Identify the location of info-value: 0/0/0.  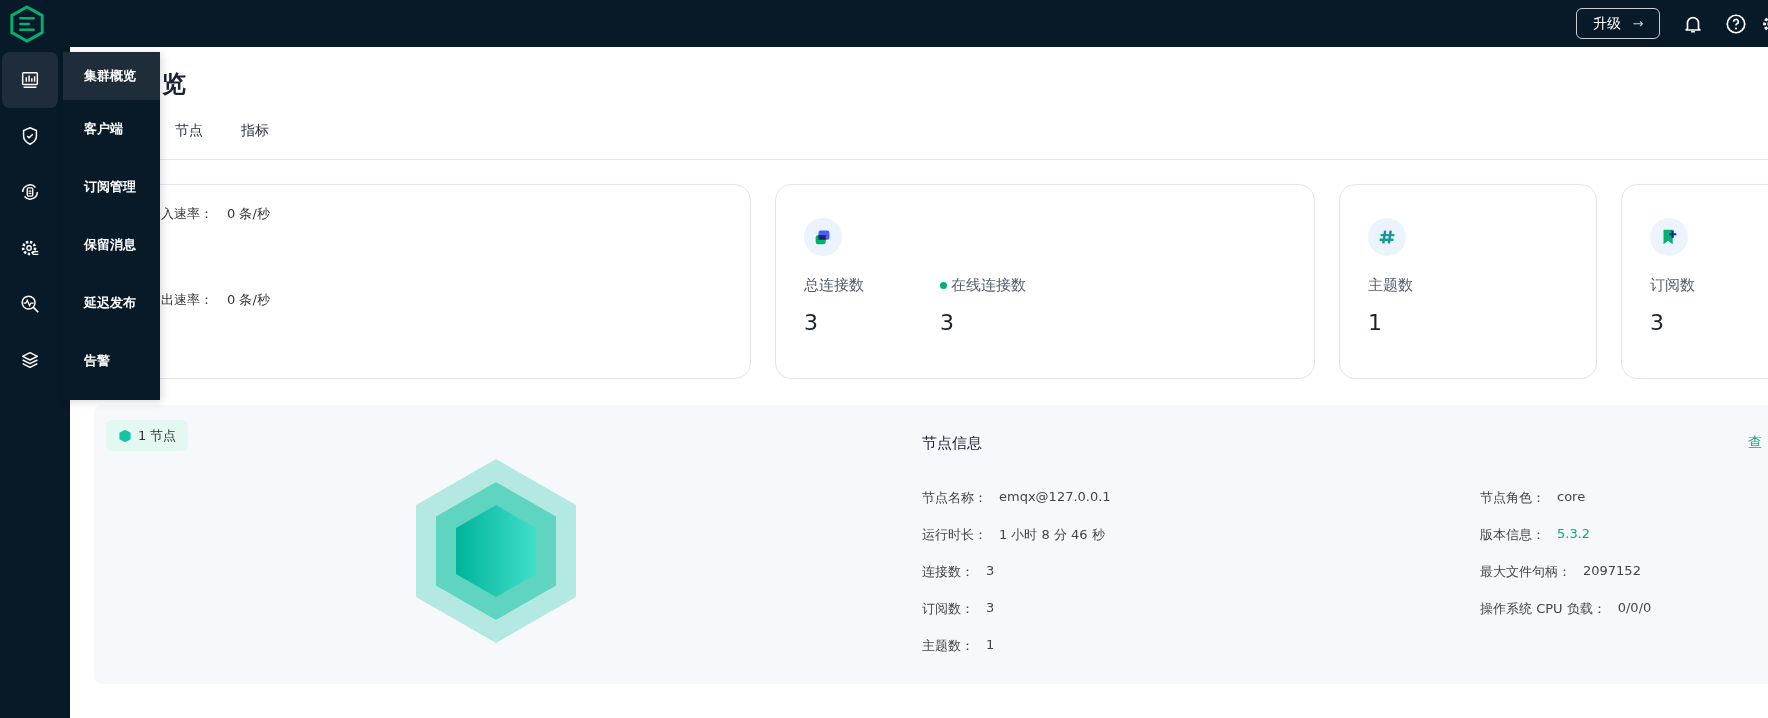
(1634, 608).